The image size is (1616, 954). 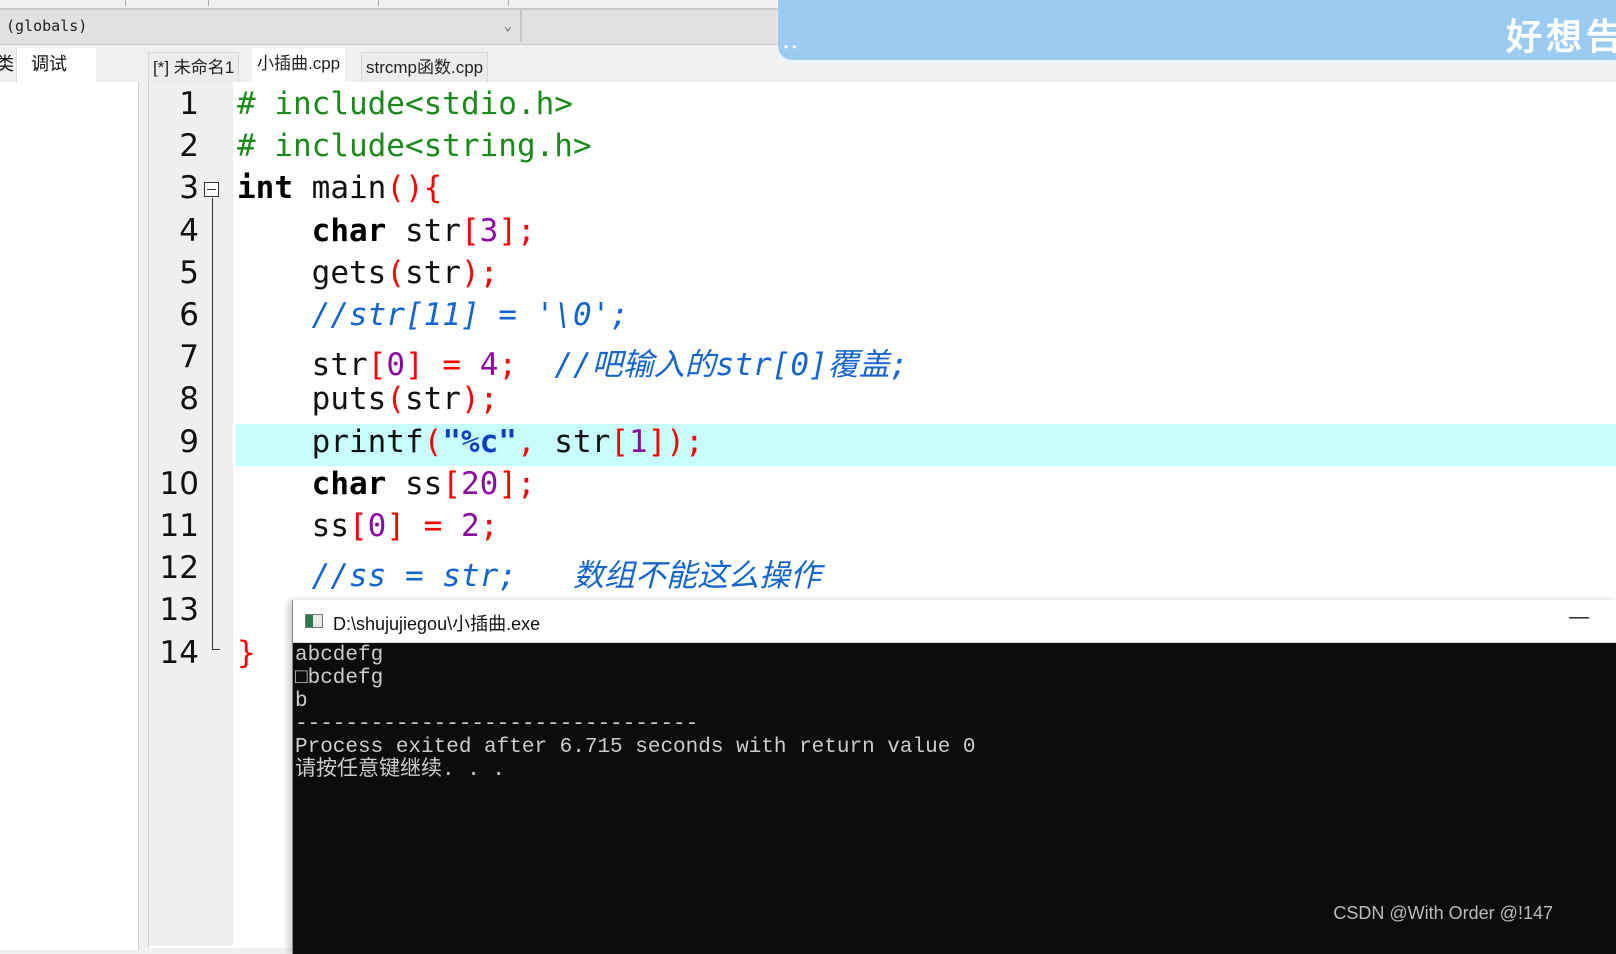 I want to click on scope-select: (globals) ⌄, so click(x=261, y=26).